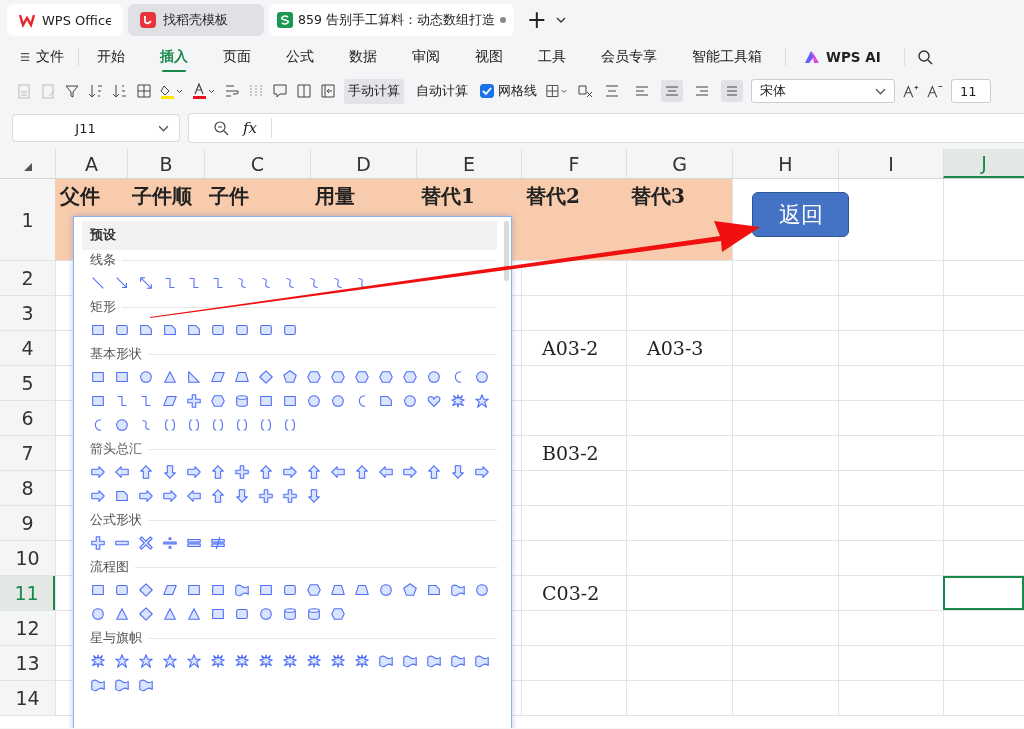  Describe the element at coordinates (91, 163) in the screenshot. I see `column-header: A` at that location.